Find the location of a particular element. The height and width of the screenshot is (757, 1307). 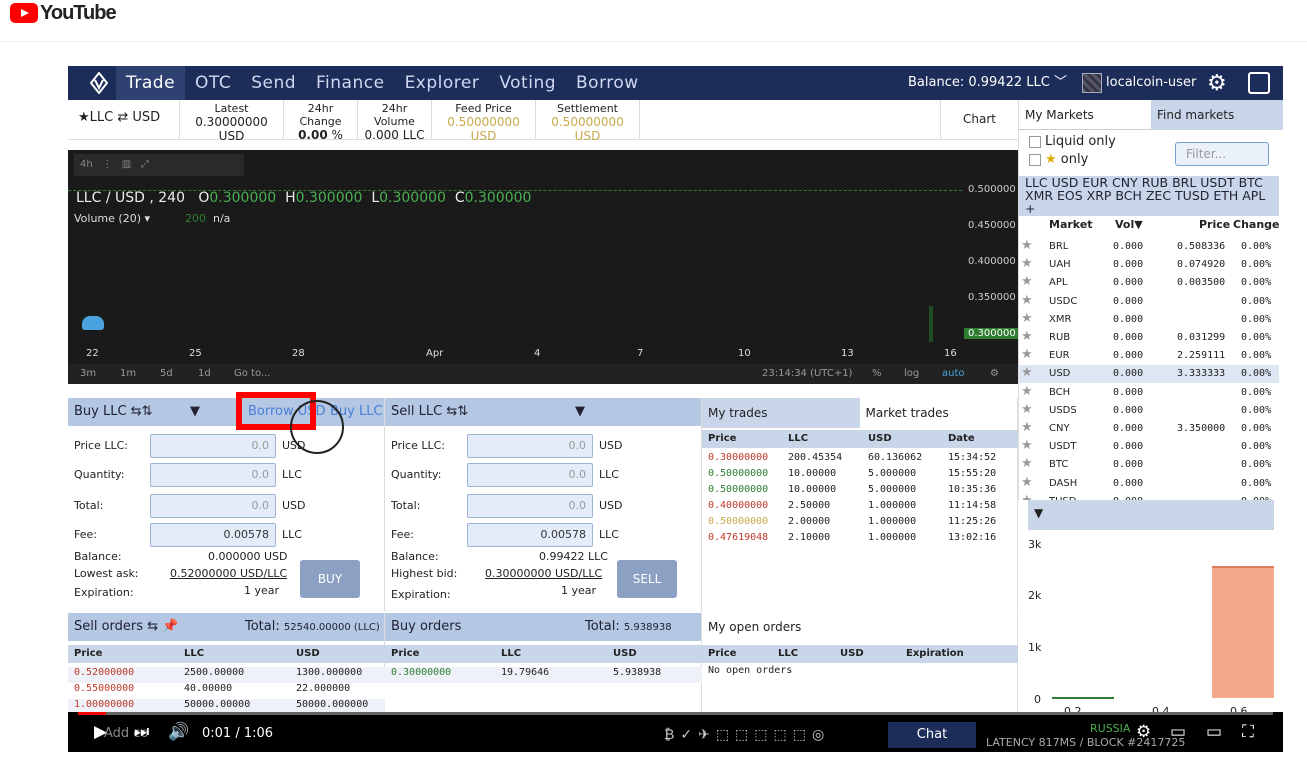

progress-bar is located at coordinates (675, 713).